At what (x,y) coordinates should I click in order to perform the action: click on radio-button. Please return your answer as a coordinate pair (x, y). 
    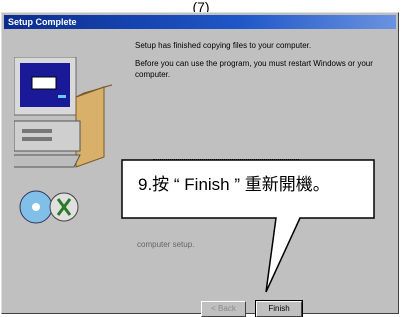
    Looking at the image, I should click on (145, 164).